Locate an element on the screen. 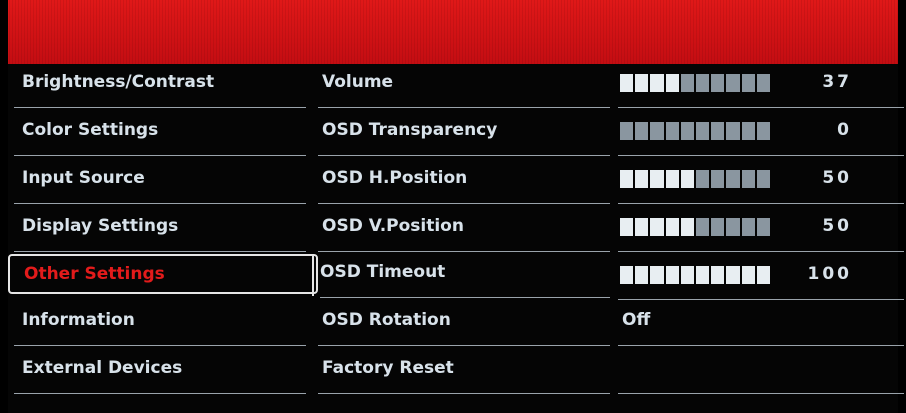 This screenshot has height=413, width=906. setting-label: Factory Reset is located at coordinates (388, 368).